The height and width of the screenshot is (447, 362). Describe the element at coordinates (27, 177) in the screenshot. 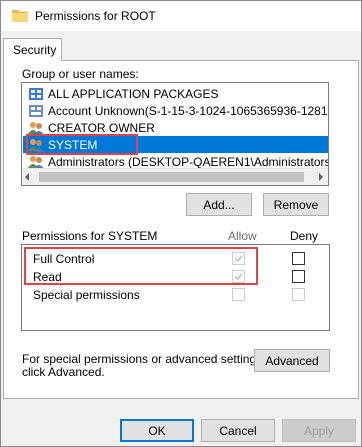

I see `scroll-left-icon` at that location.